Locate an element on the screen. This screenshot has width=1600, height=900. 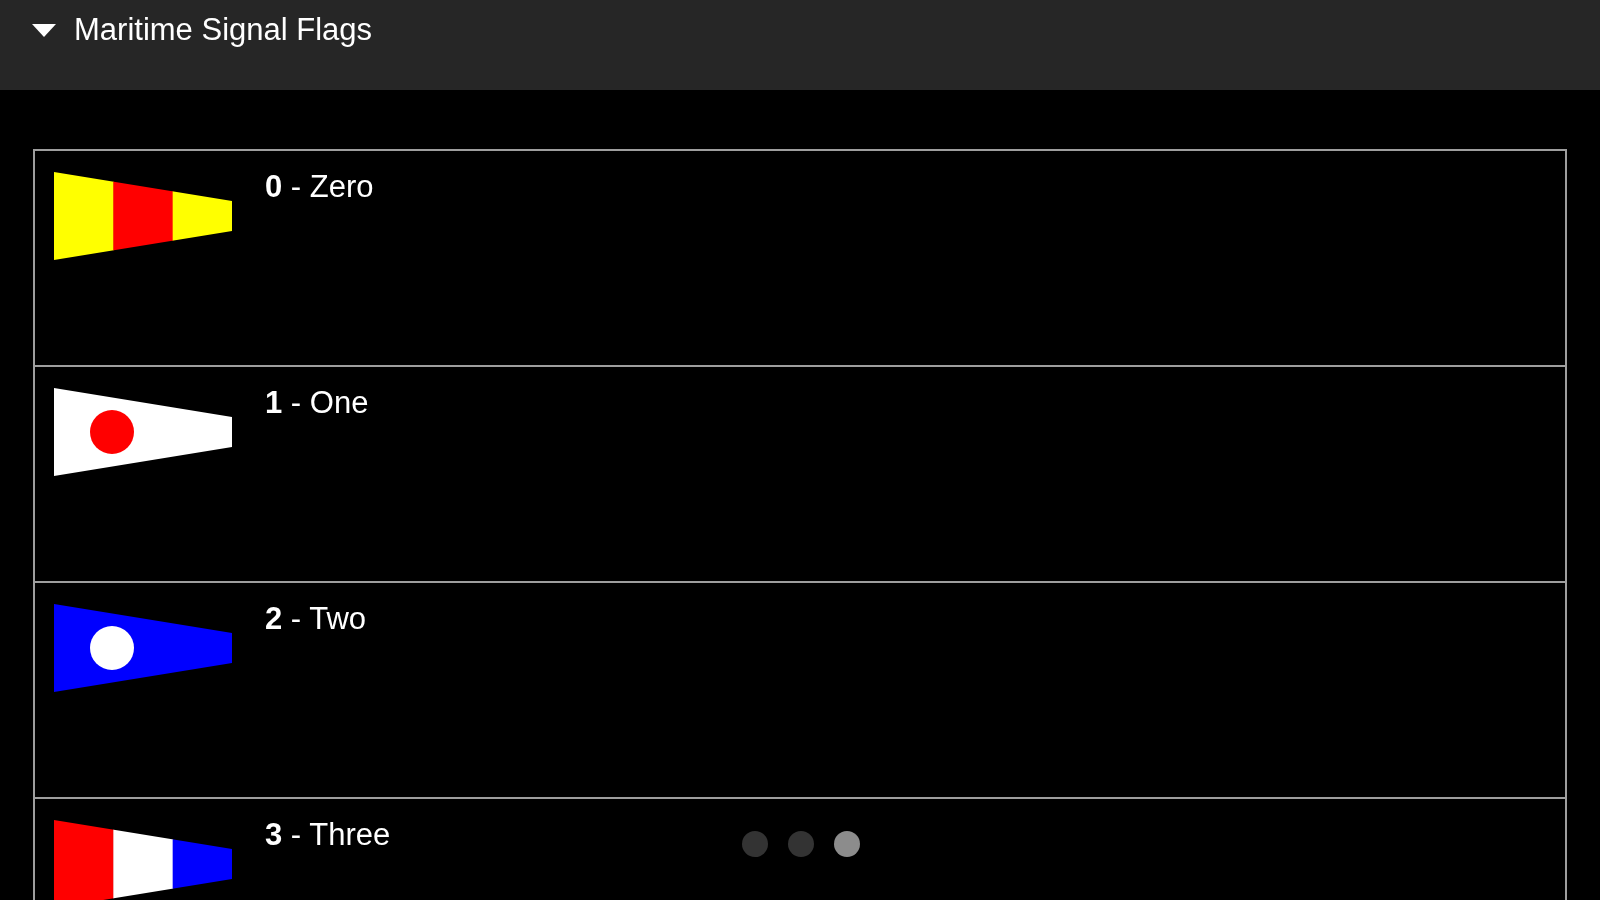
flag-label: 0 - Zero is located at coordinates (319, 186).